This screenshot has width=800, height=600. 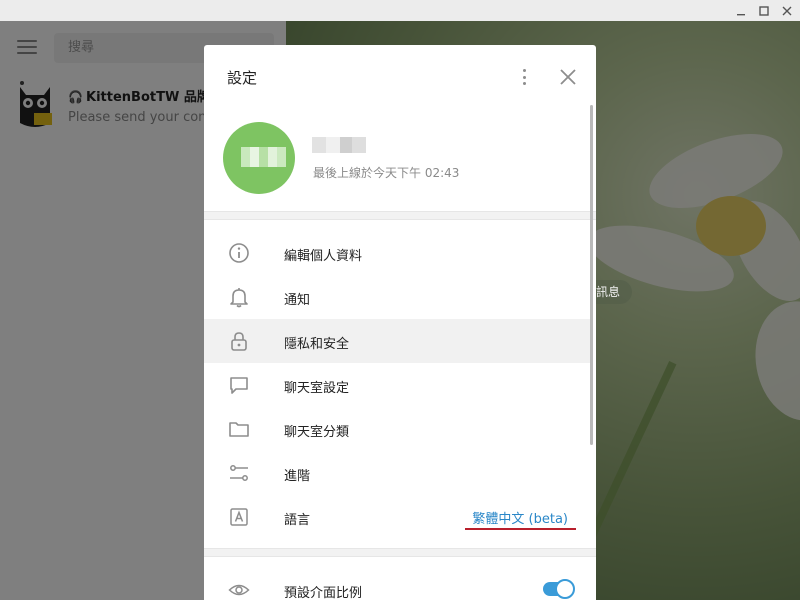 I want to click on last-seen-status: 最後上線於今天下午 02:43, so click(x=386, y=173).